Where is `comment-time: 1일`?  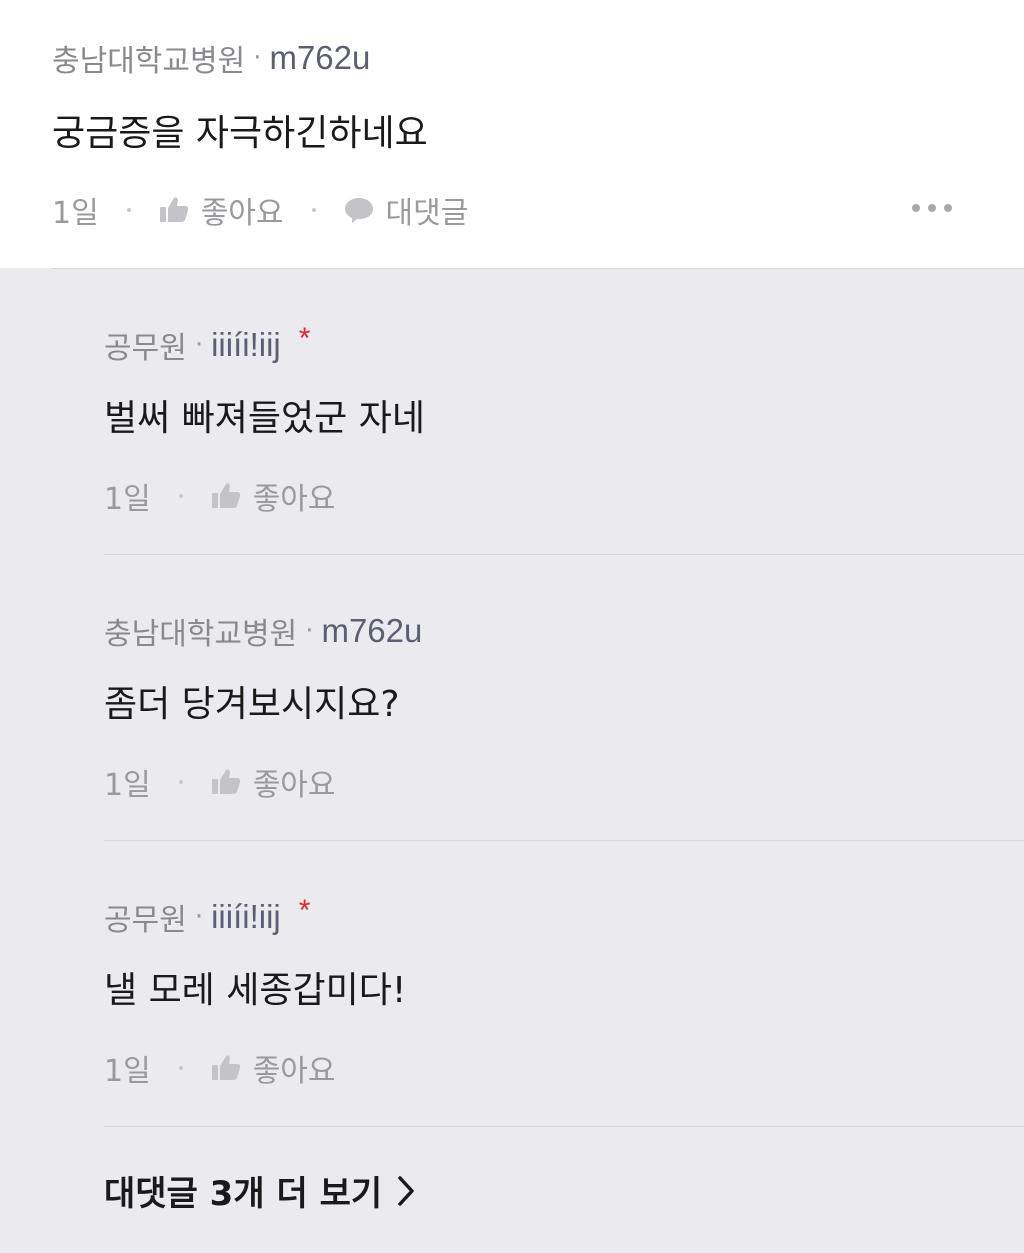 comment-time: 1일 is located at coordinates (75, 213).